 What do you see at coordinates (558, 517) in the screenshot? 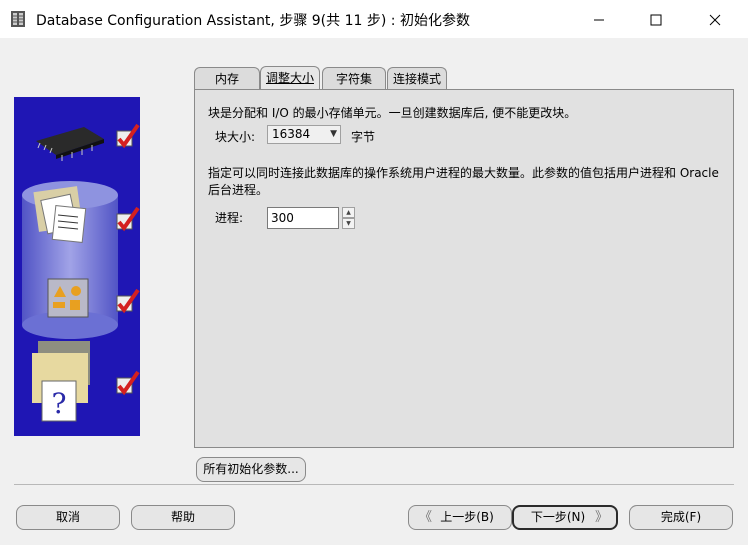
I see `next-button-label: 下一步(N)` at bounding box center [558, 517].